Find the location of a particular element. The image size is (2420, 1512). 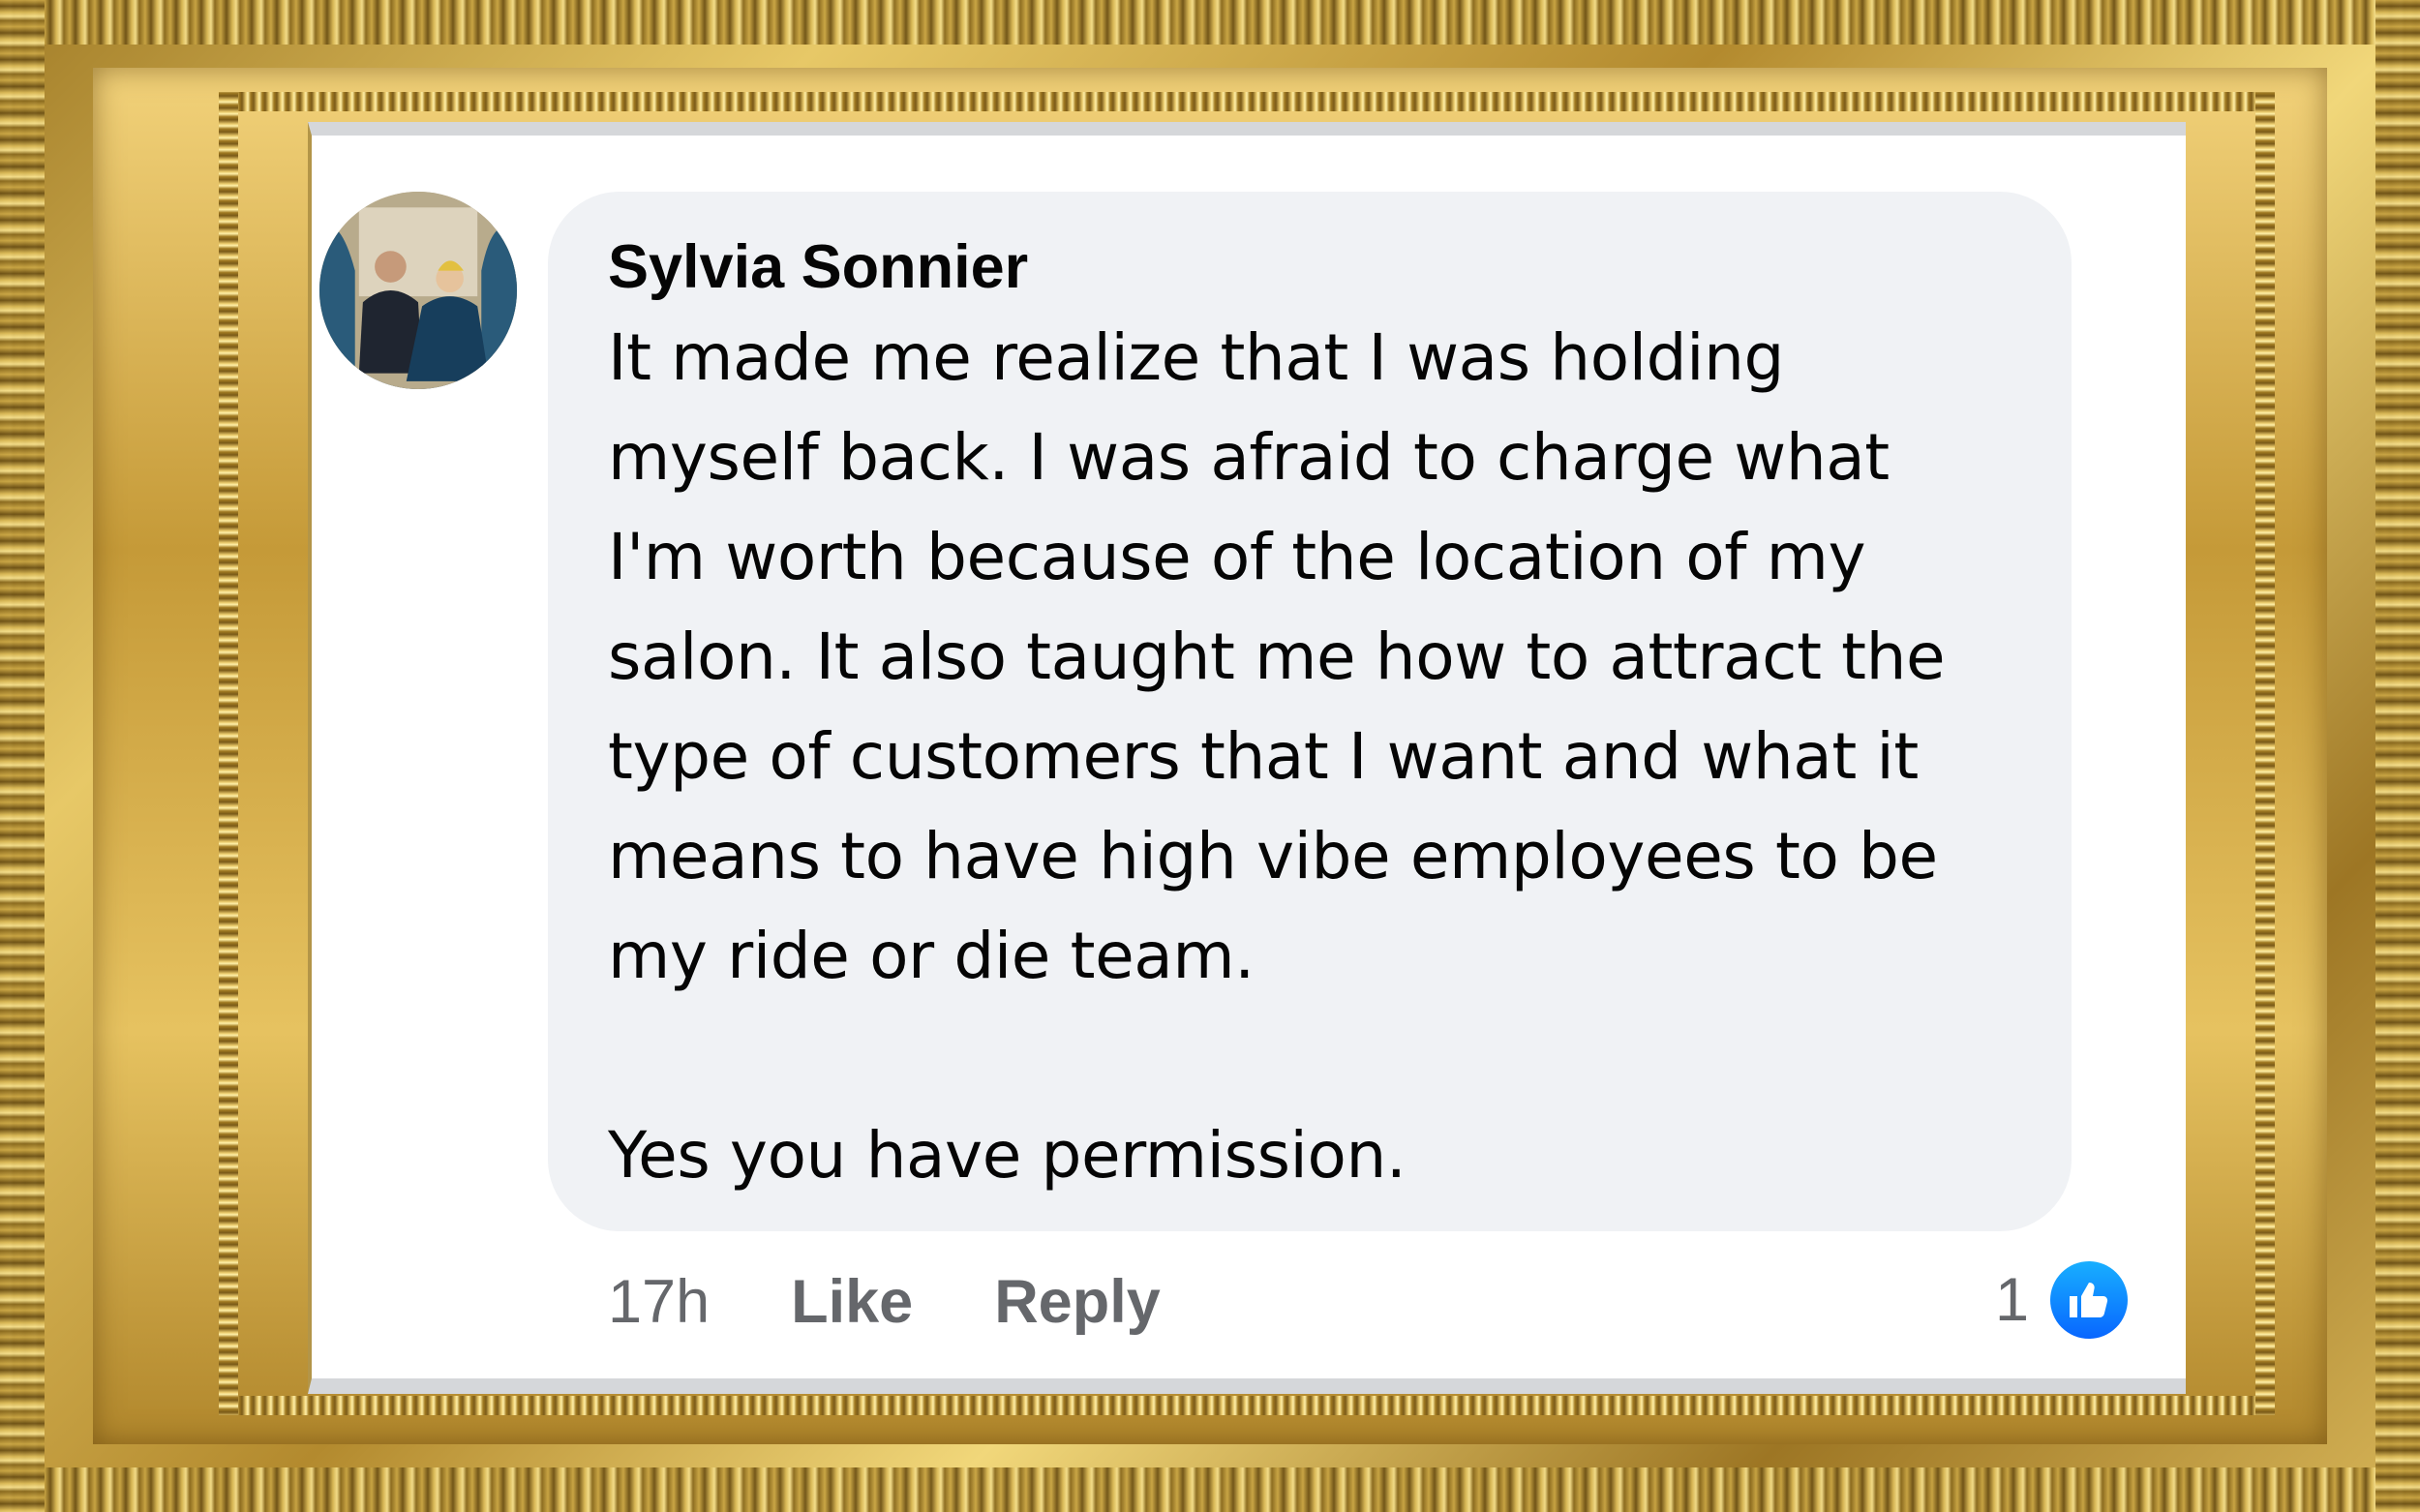

reply-button: Reply is located at coordinates (1077, 1302).